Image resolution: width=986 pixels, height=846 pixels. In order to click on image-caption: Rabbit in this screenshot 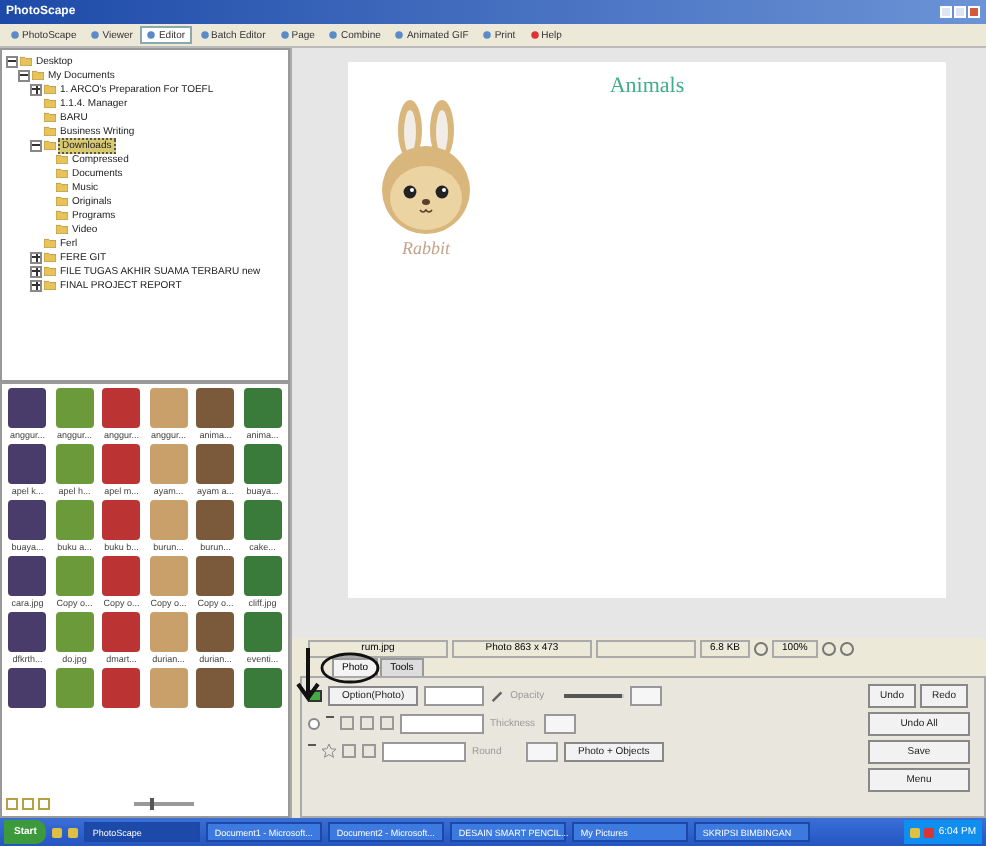, I will do `click(426, 248)`.